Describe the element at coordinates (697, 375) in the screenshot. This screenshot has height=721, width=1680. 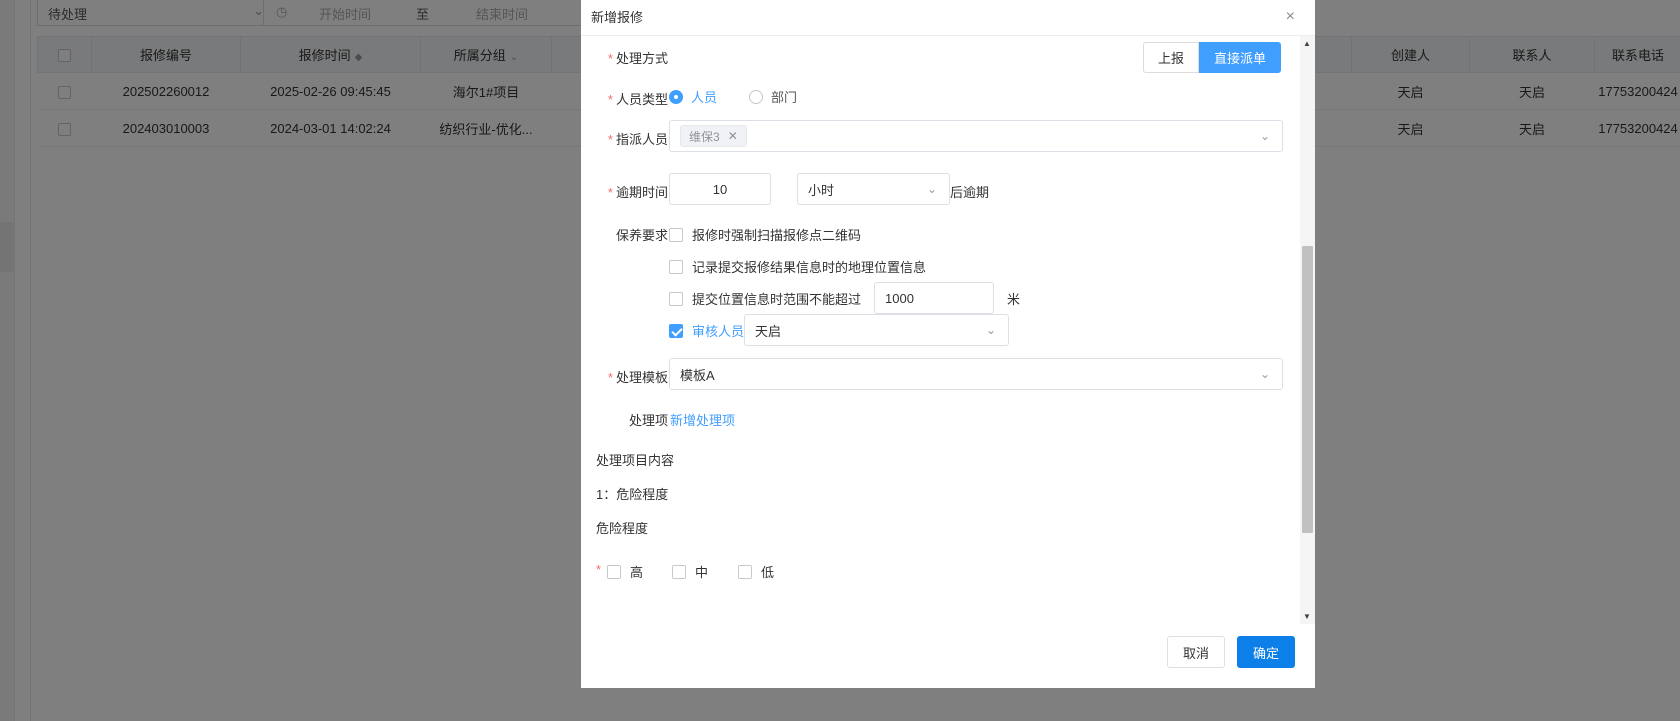
I see `template-value: 模板A` at that location.